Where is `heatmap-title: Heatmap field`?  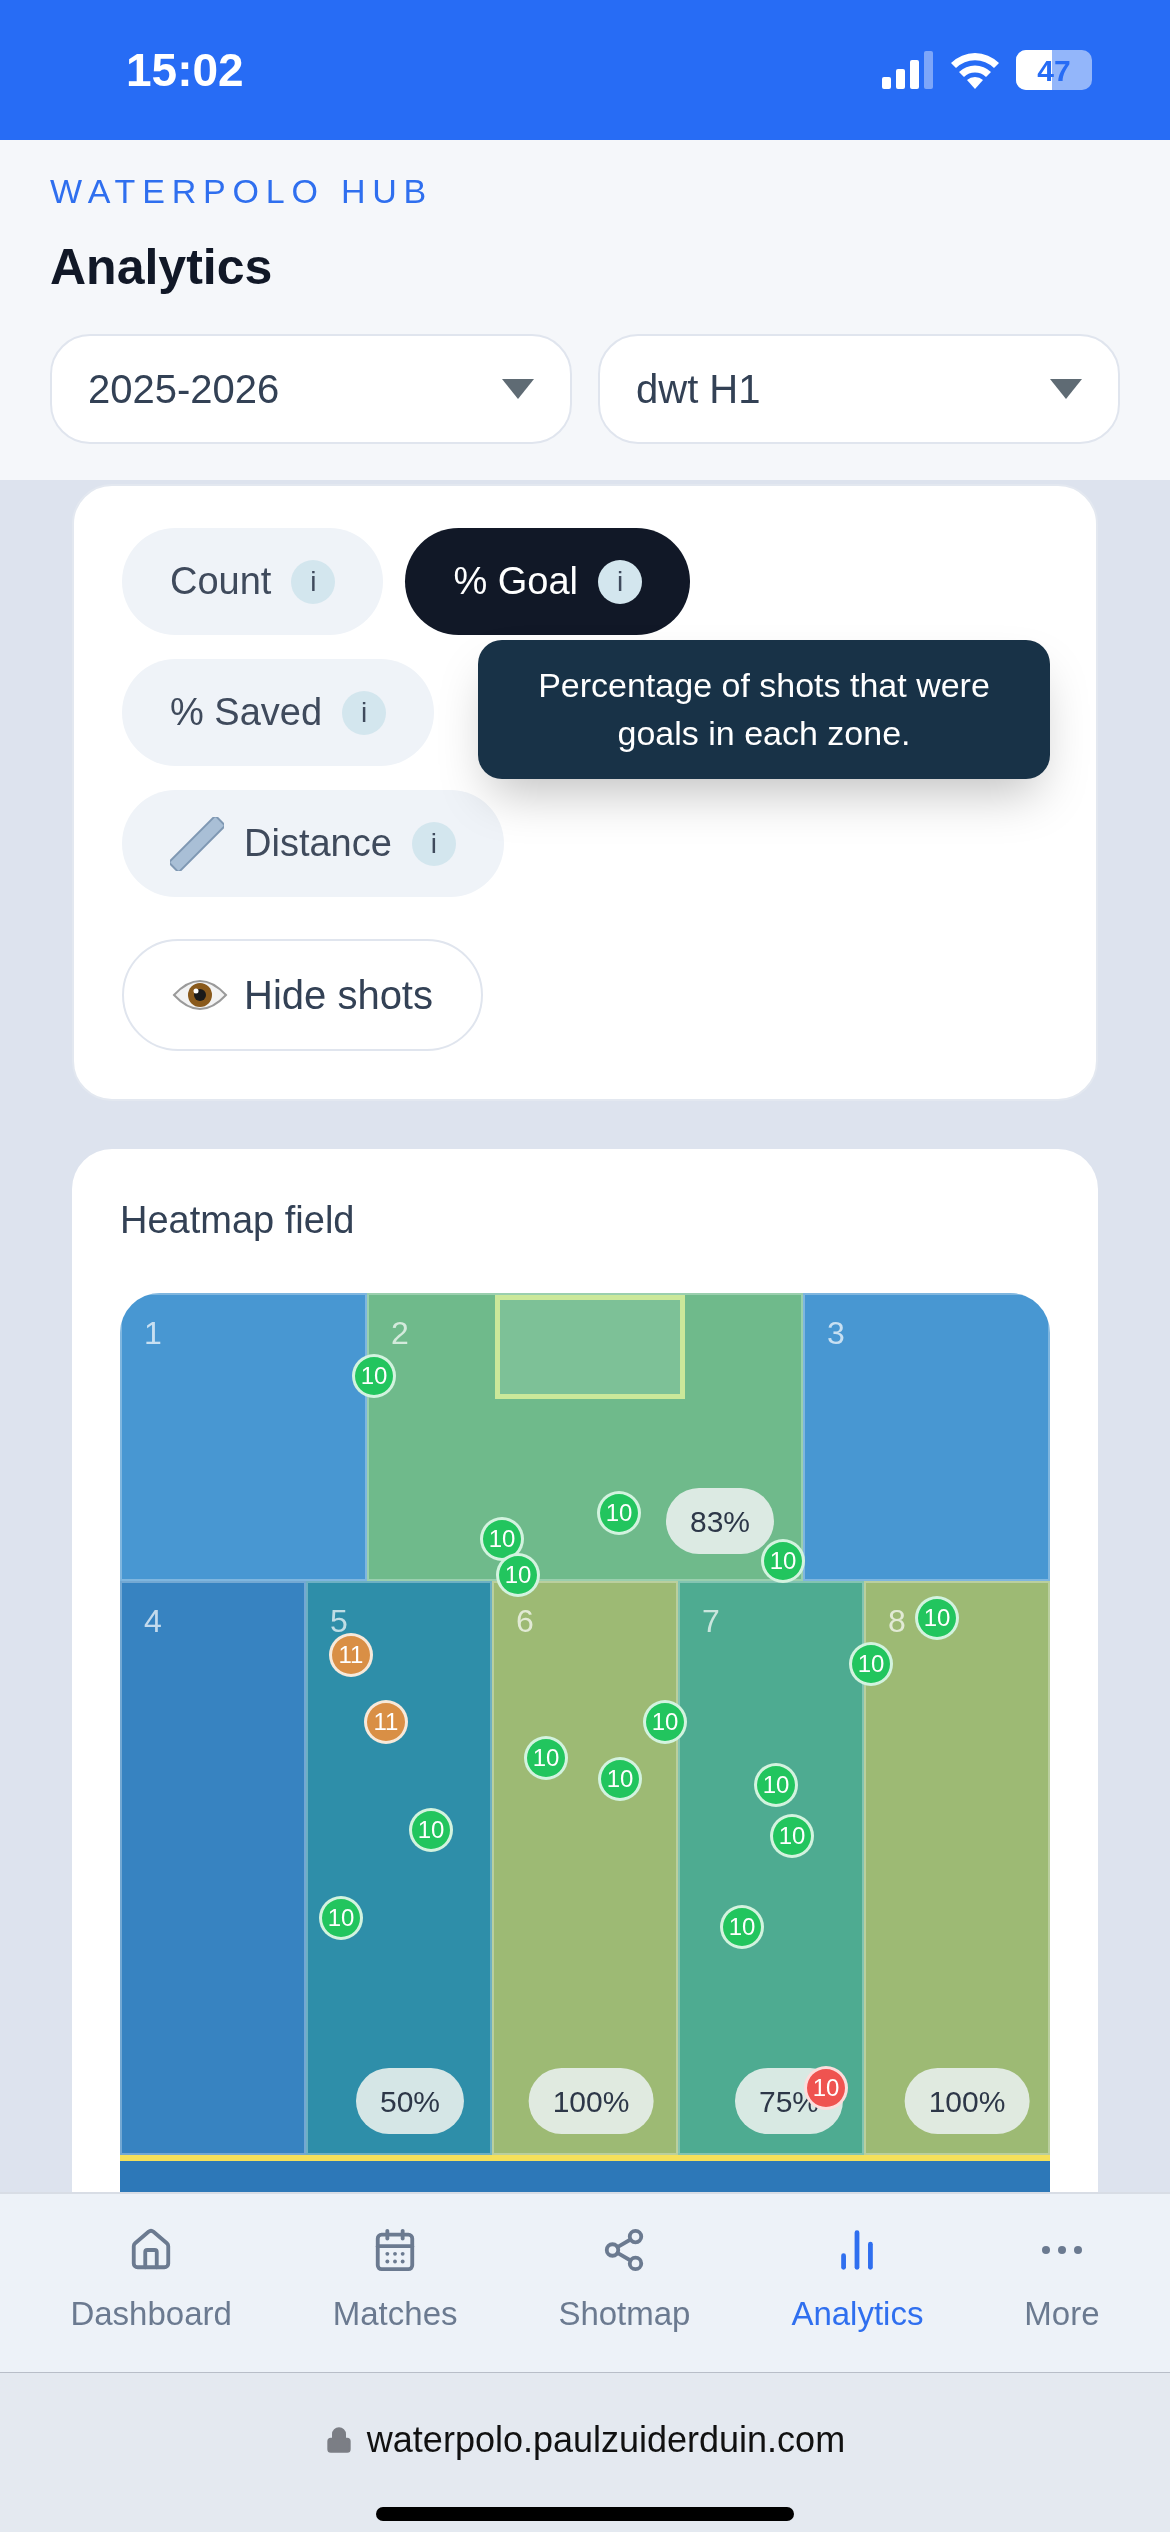 heatmap-title: Heatmap field is located at coordinates (238, 1220).